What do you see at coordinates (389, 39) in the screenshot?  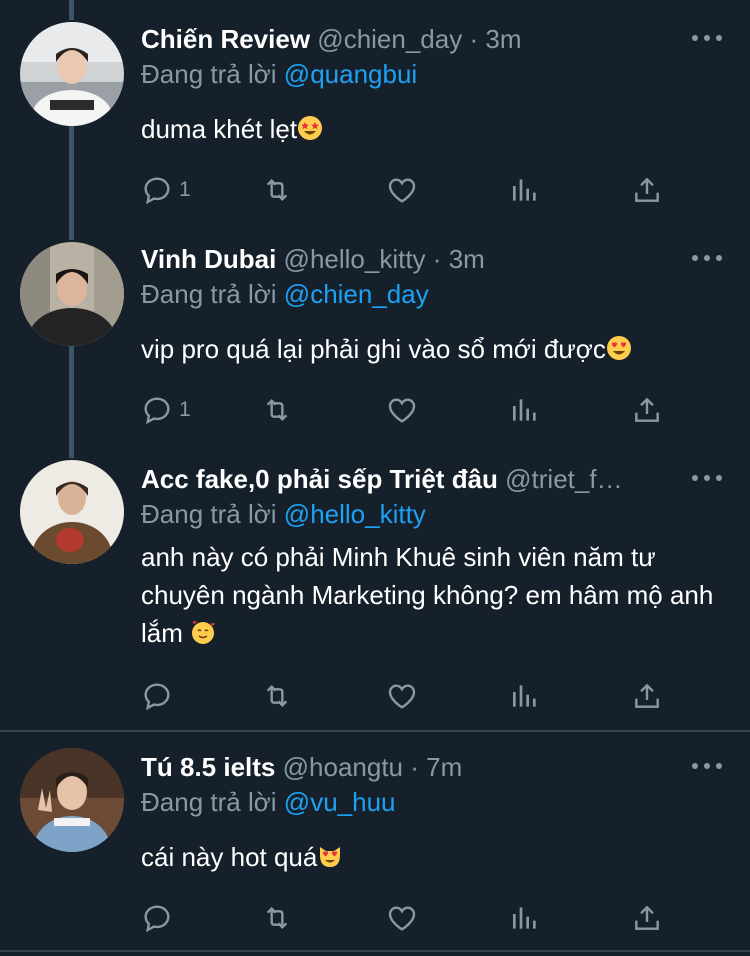 I see `username-handle: @chien_day` at bounding box center [389, 39].